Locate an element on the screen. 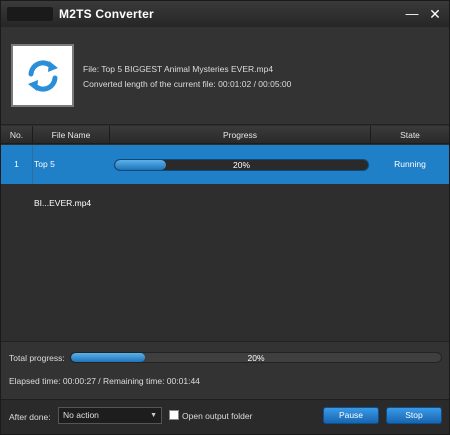 Image resolution: width=450 pixels, height=435 pixels. app-logo is located at coordinates (30, 14).